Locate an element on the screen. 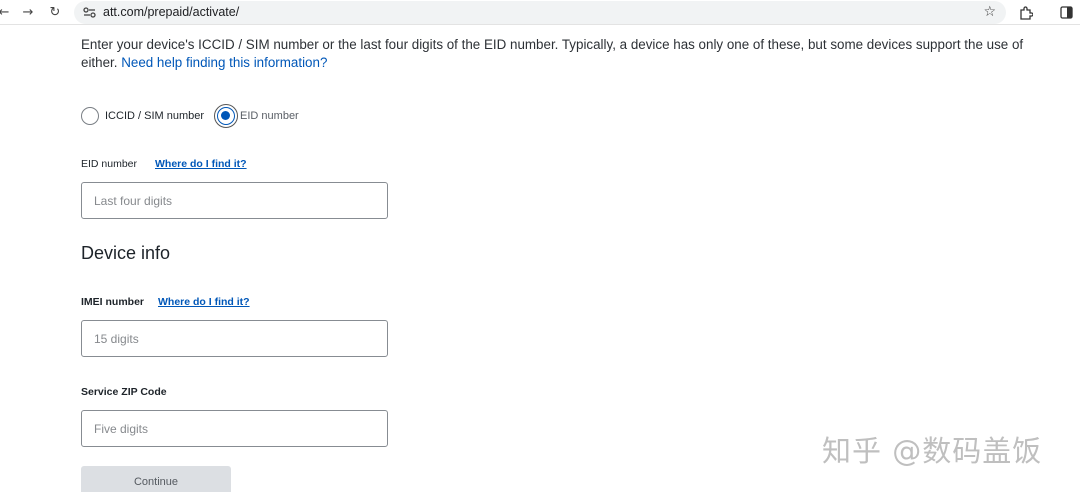 This screenshot has width=1080, height=492. url-text: att.com/prepaid/activate/ is located at coordinates (171, 12).